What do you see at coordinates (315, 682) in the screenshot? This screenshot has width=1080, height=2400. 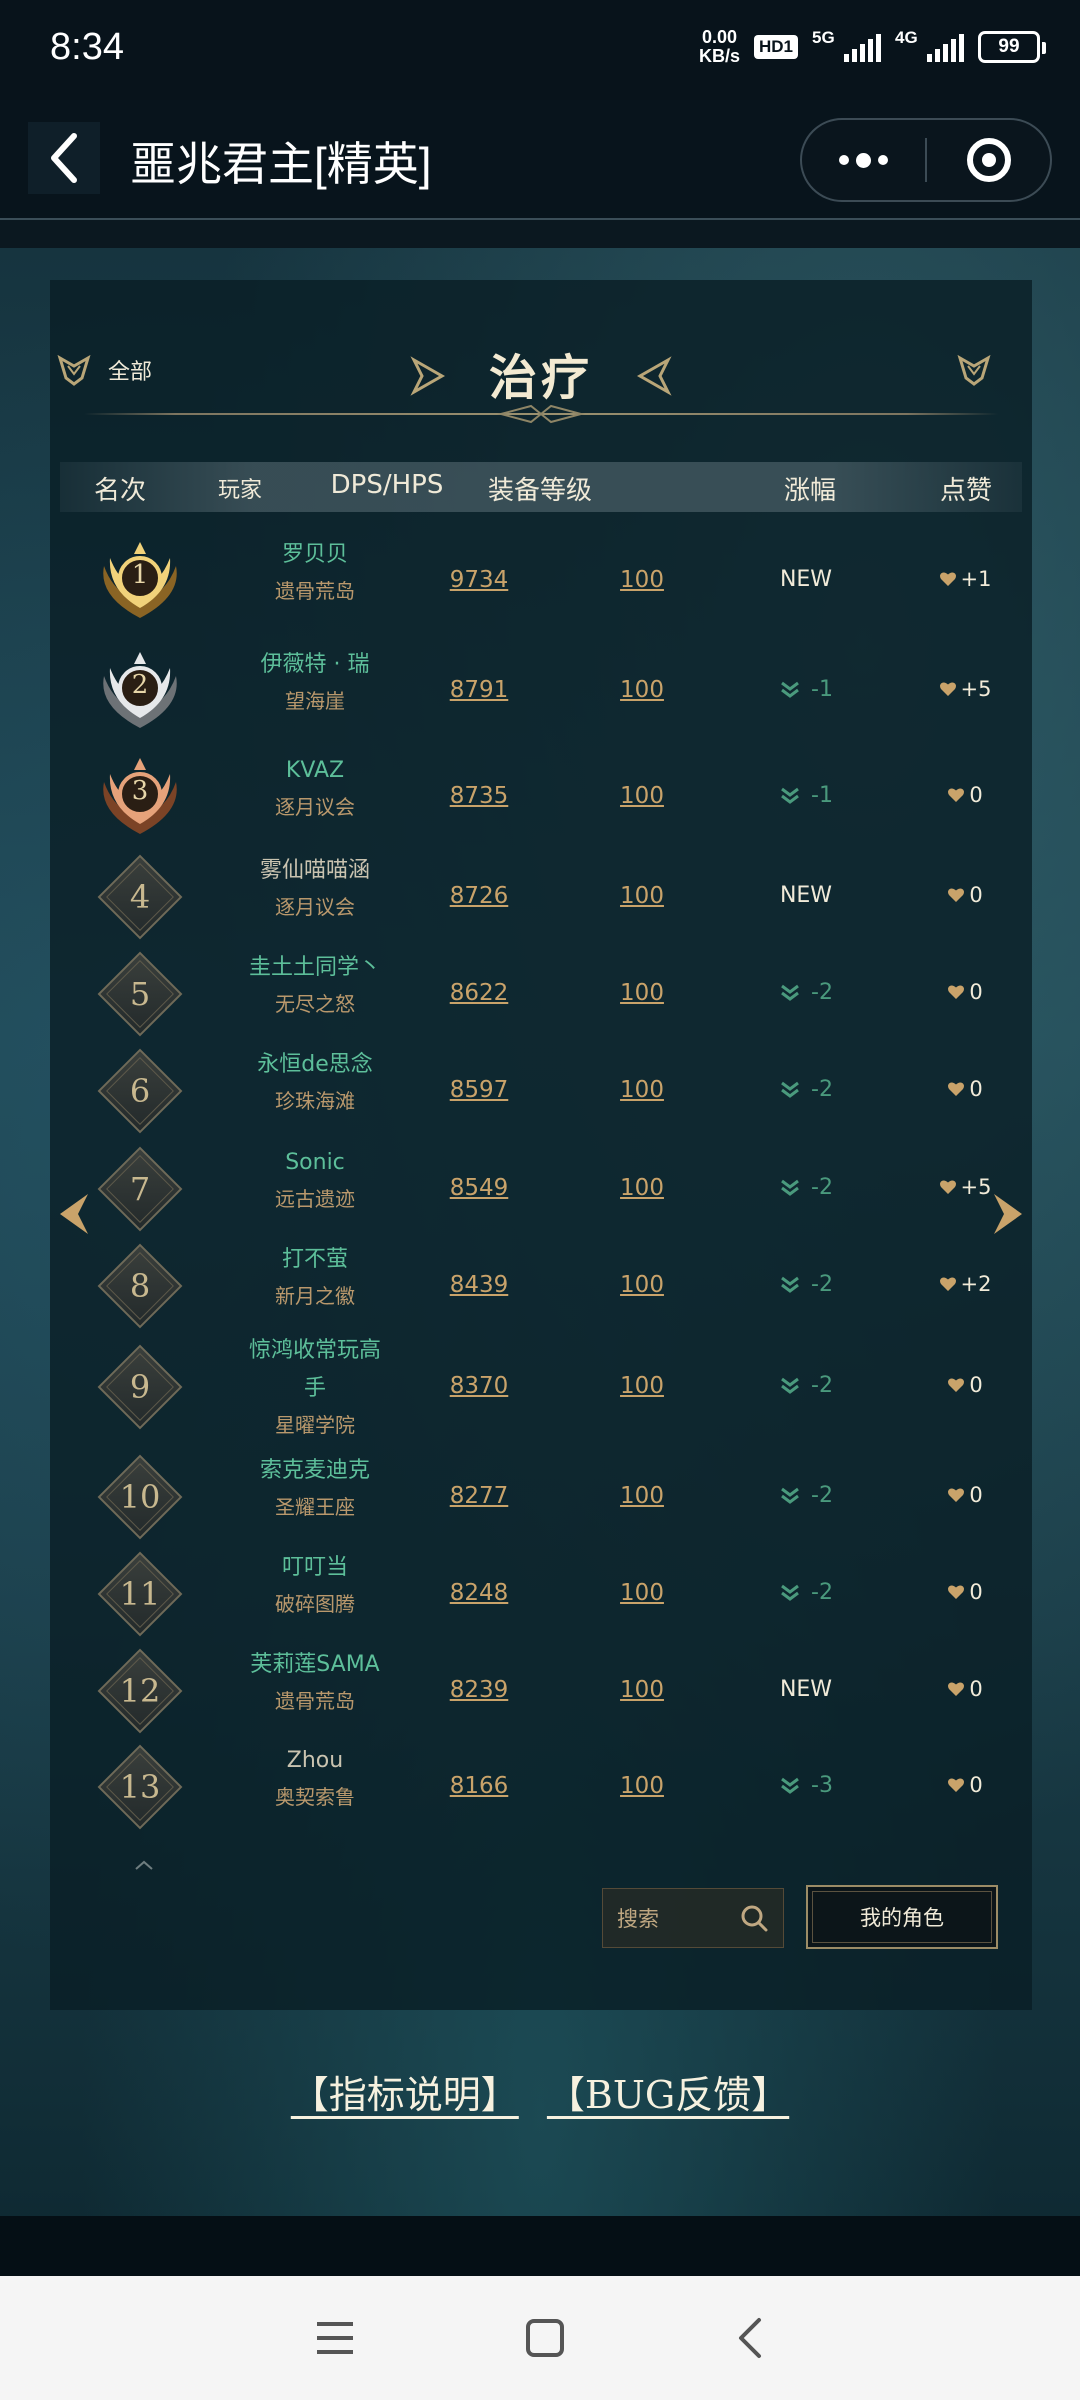 I see `player-cell: 伊薇特 · 瑞望海崖` at bounding box center [315, 682].